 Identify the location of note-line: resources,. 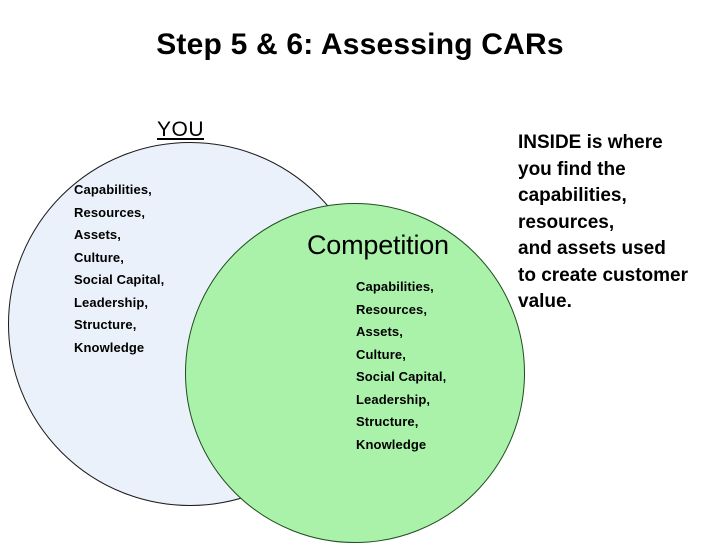
(566, 222).